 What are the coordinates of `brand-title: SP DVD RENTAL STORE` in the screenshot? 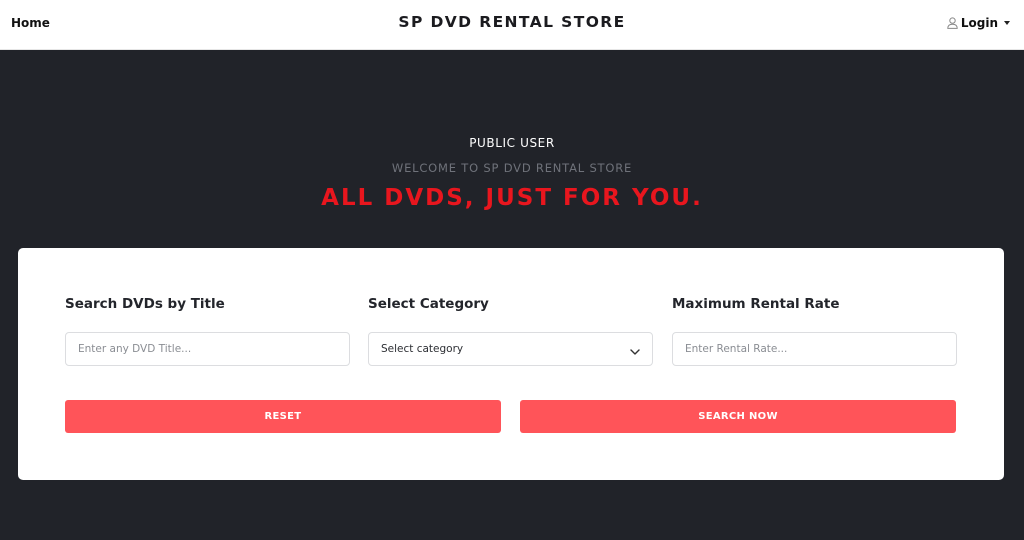 It's located at (512, 22).